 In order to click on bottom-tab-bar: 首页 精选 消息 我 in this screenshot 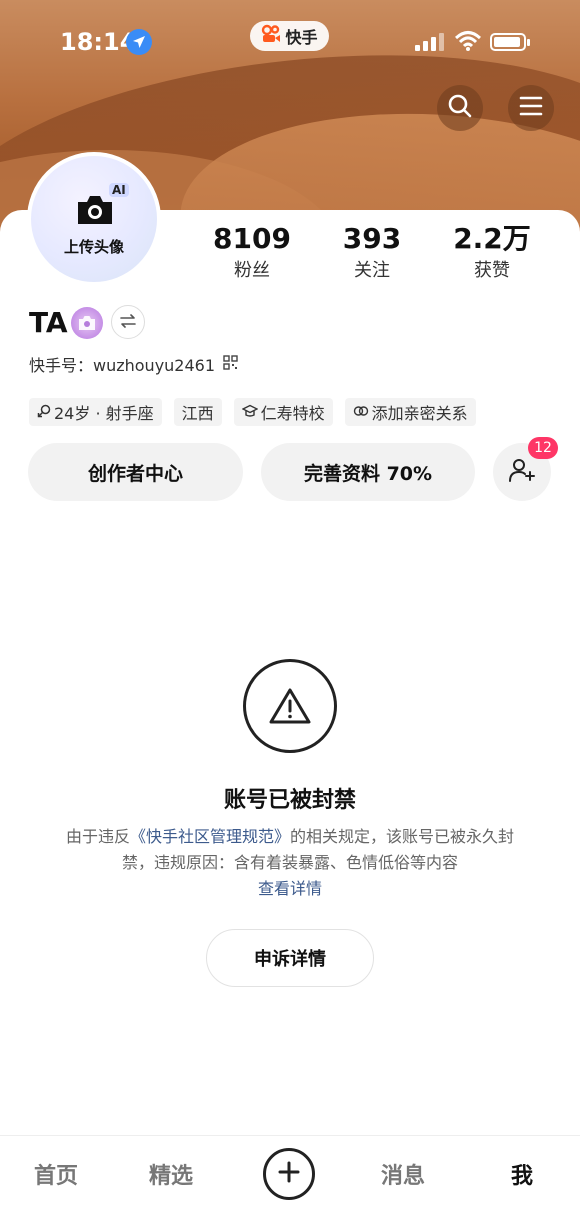, I will do `click(290, 1181)`.